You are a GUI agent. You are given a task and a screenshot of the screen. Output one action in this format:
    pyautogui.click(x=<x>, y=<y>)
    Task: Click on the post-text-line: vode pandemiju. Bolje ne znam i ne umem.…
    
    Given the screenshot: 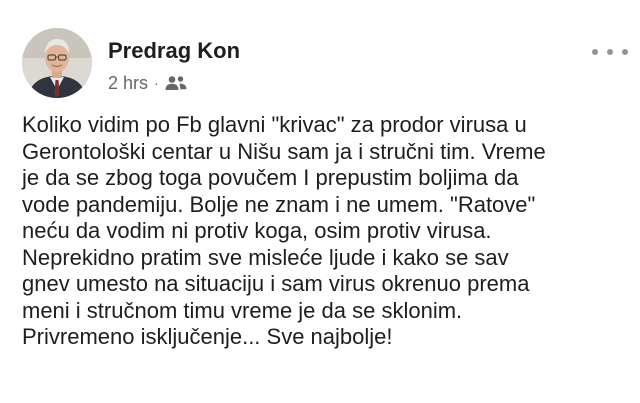 What is the action you would take?
    pyautogui.click(x=279, y=204)
    